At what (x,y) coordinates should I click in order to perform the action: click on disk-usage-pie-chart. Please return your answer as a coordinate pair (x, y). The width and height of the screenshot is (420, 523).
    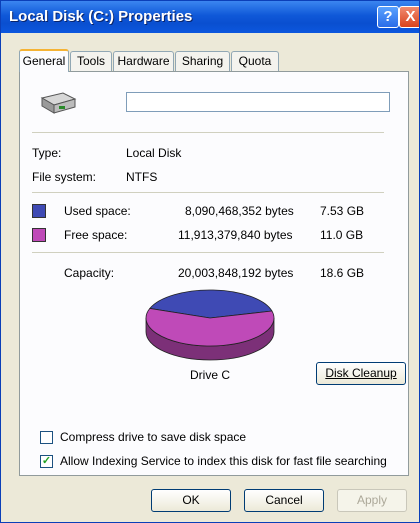
    Looking at the image, I should click on (210, 325).